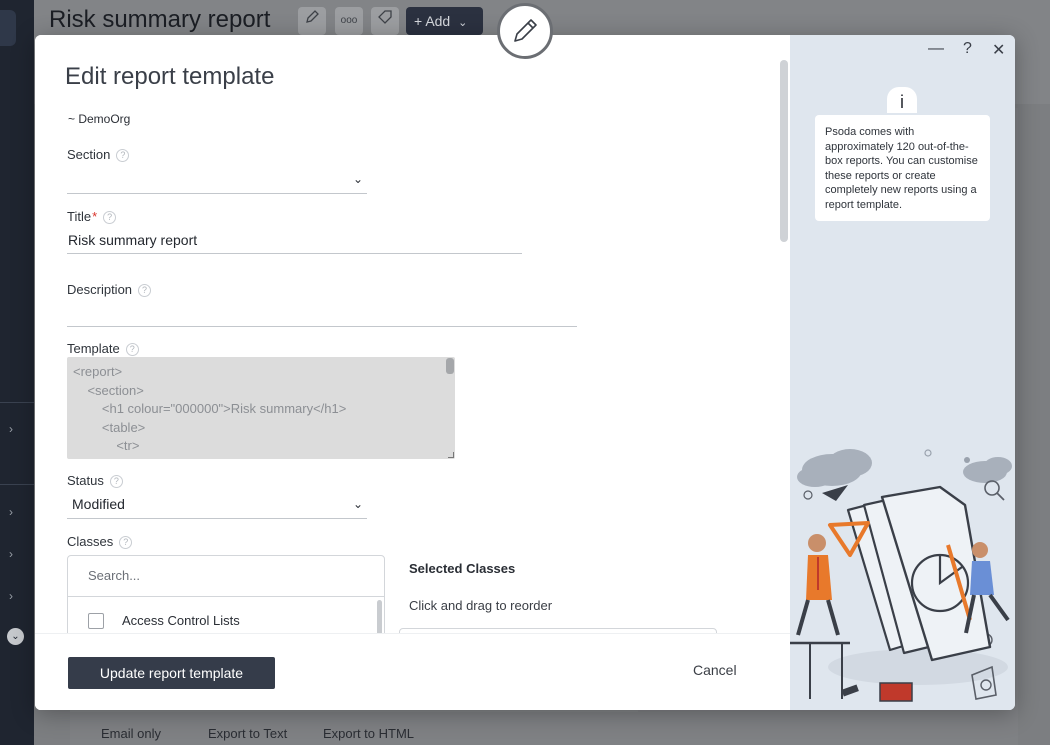 The width and height of the screenshot is (1050, 745). Describe the element at coordinates (247, 733) in the screenshot. I see `export-text-link: Export to Text` at that location.